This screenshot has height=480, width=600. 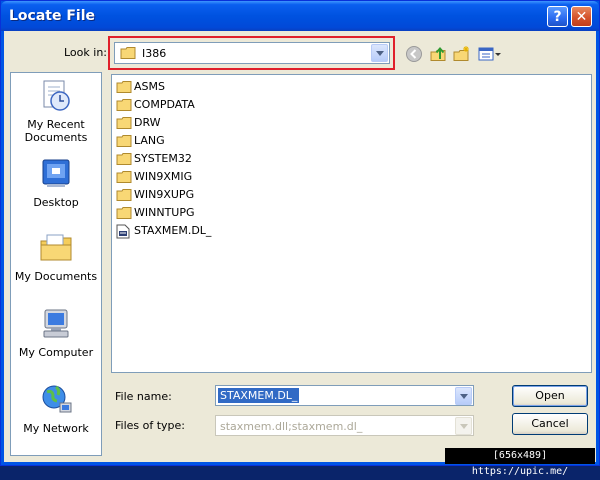 I want to click on file-name: COMPDATA, so click(x=164, y=104).